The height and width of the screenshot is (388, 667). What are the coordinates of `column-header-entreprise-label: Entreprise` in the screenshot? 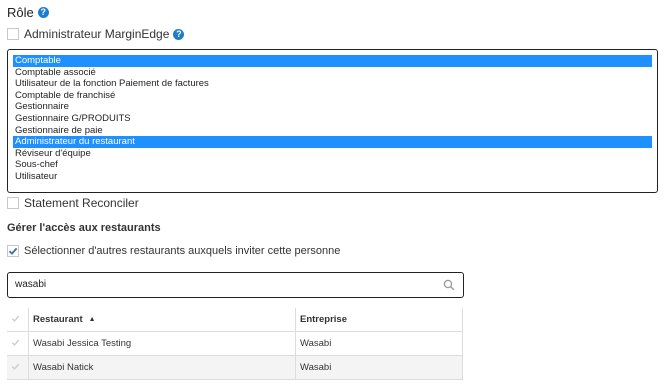 It's located at (323, 319).